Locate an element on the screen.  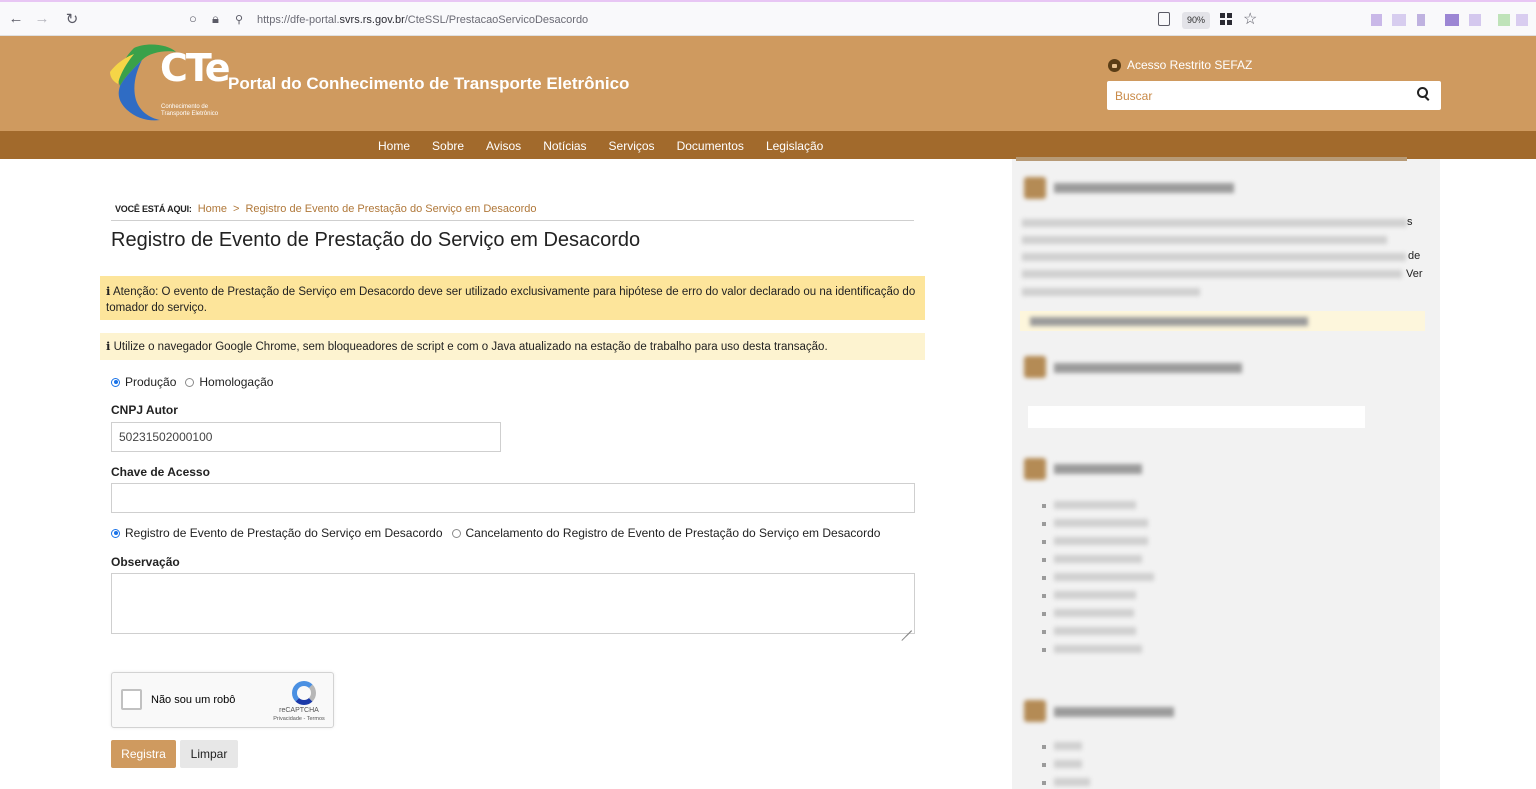
back-icon: ← is located at coordinates (16, 18).